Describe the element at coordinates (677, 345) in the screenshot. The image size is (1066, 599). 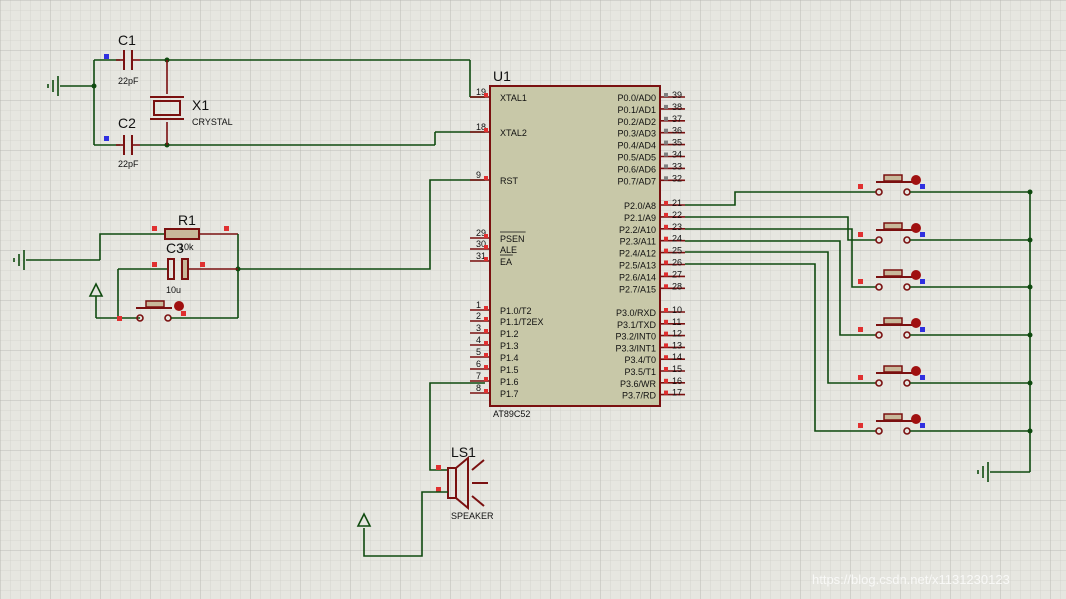
I see `pin-number: 13` at that location.